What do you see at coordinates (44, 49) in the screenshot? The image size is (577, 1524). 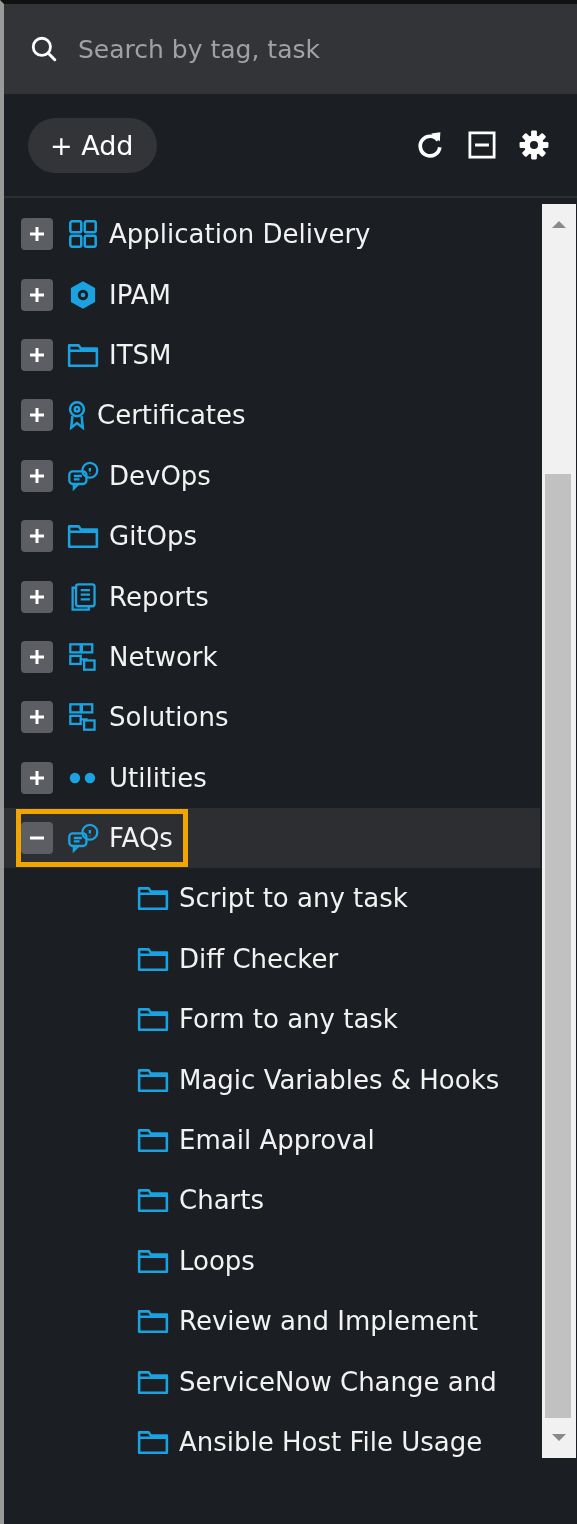 I see `search-icon` at bounding box center [44, 49].